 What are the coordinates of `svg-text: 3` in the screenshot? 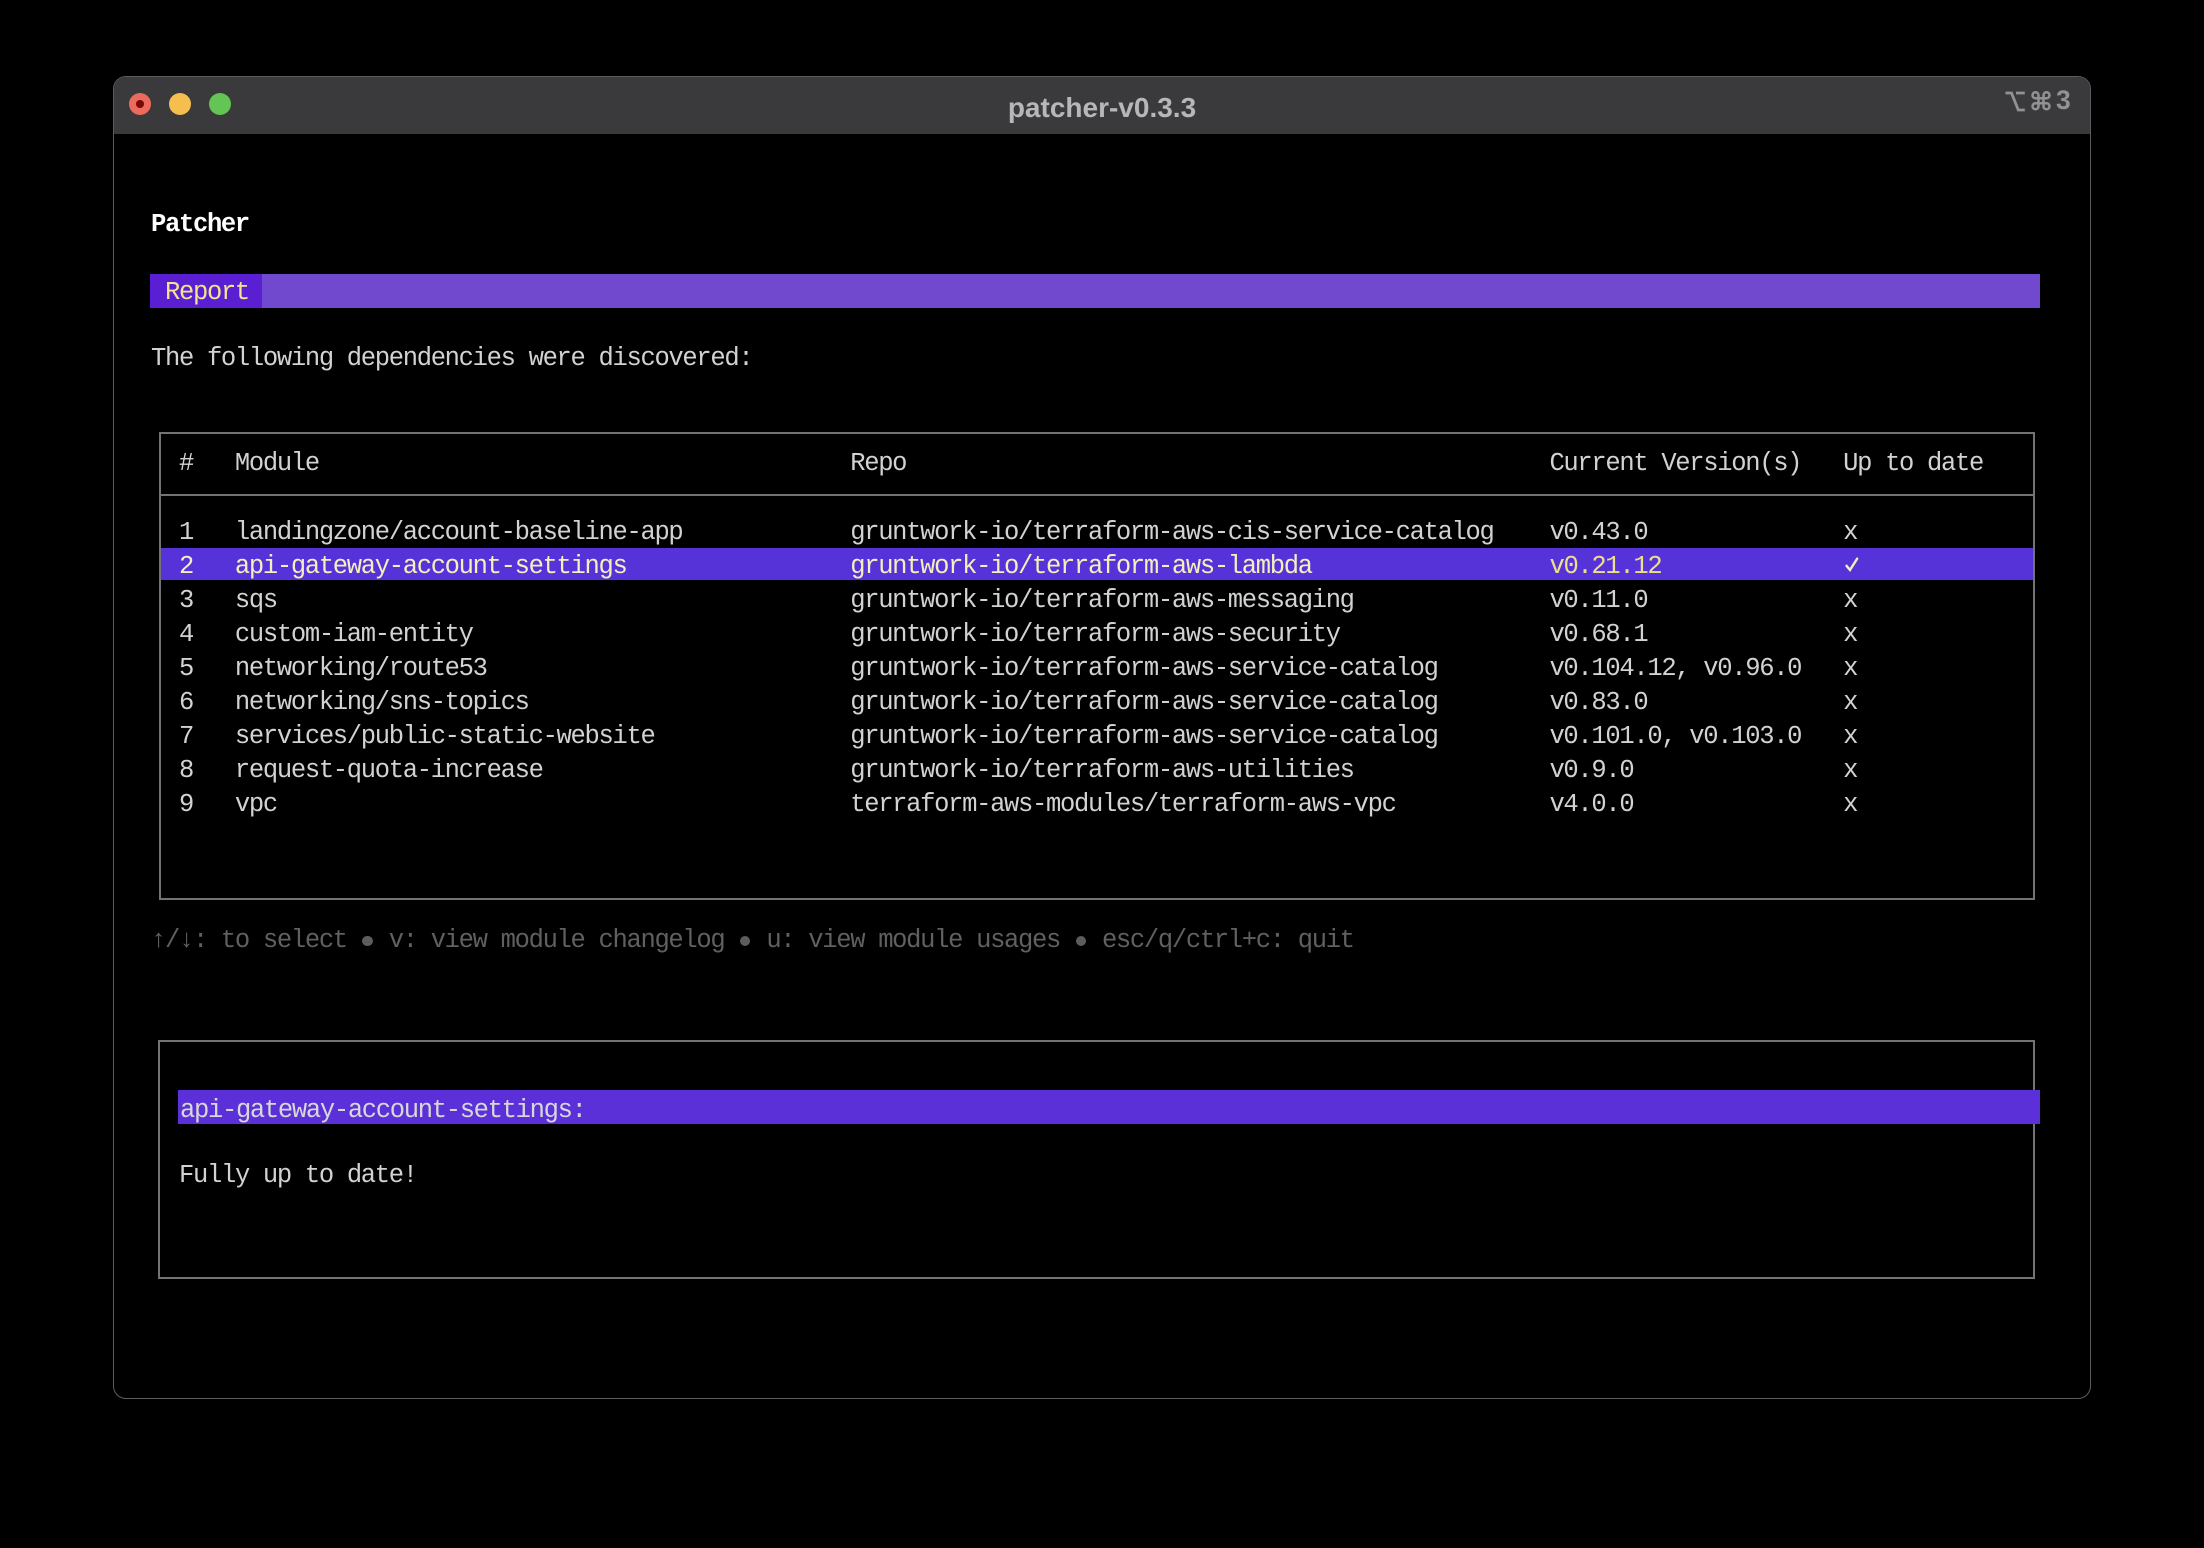 It's located at (2063, 101).